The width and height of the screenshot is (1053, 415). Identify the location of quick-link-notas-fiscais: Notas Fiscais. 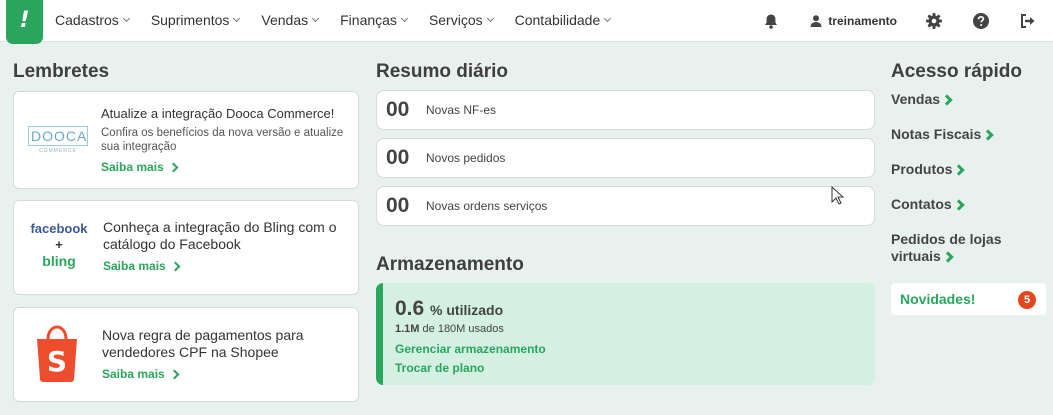
(942, 134).